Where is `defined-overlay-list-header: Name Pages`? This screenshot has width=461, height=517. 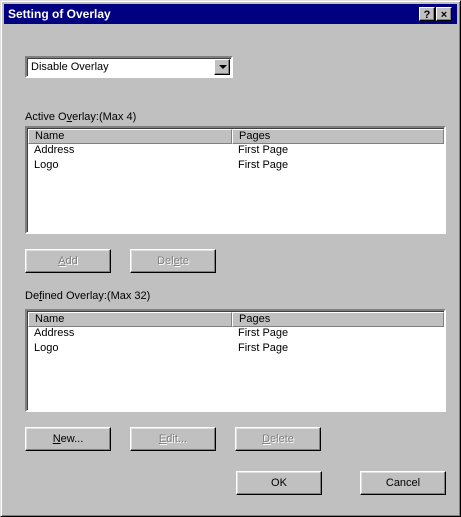 defined-overlay-list-header: Name Pages is located at coordinates (236, 319).